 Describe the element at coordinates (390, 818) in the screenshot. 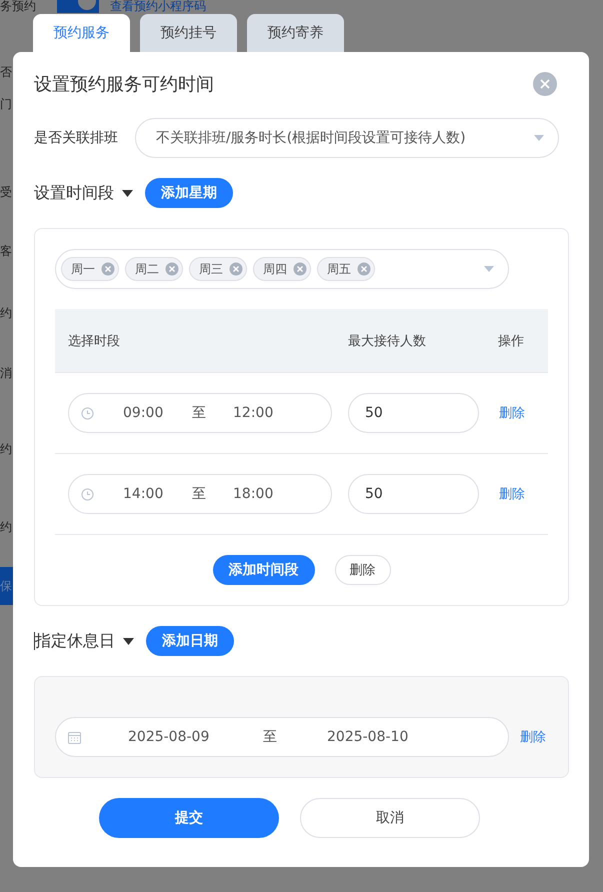

I see `cancel-button: 取消` at that location.